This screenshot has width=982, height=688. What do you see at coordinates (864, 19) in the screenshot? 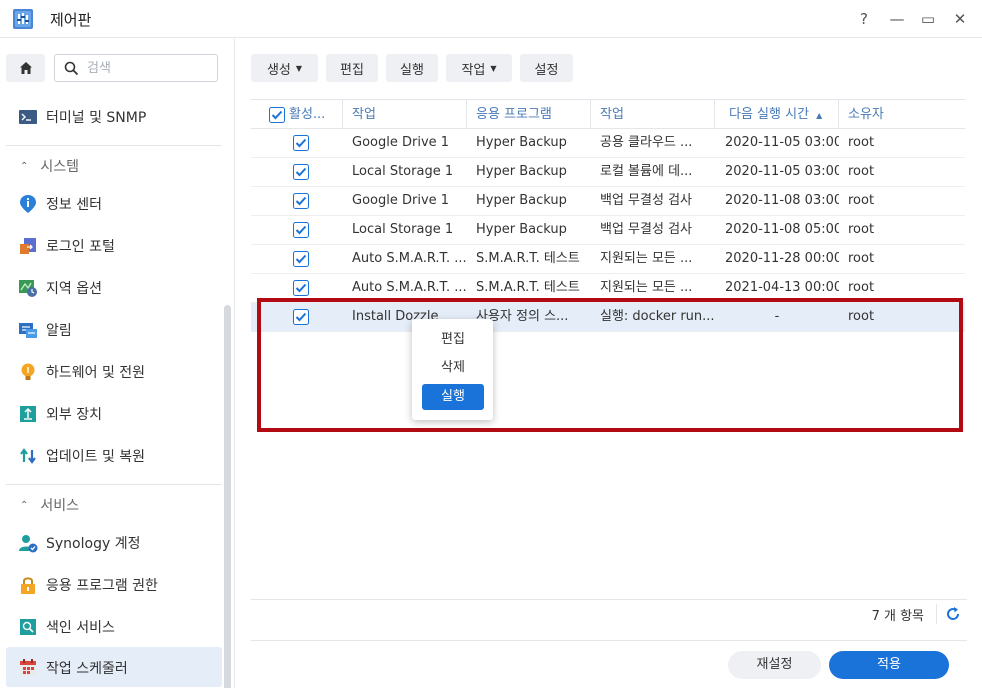
I see `help-button: ?` at bounding box center [864, 19].